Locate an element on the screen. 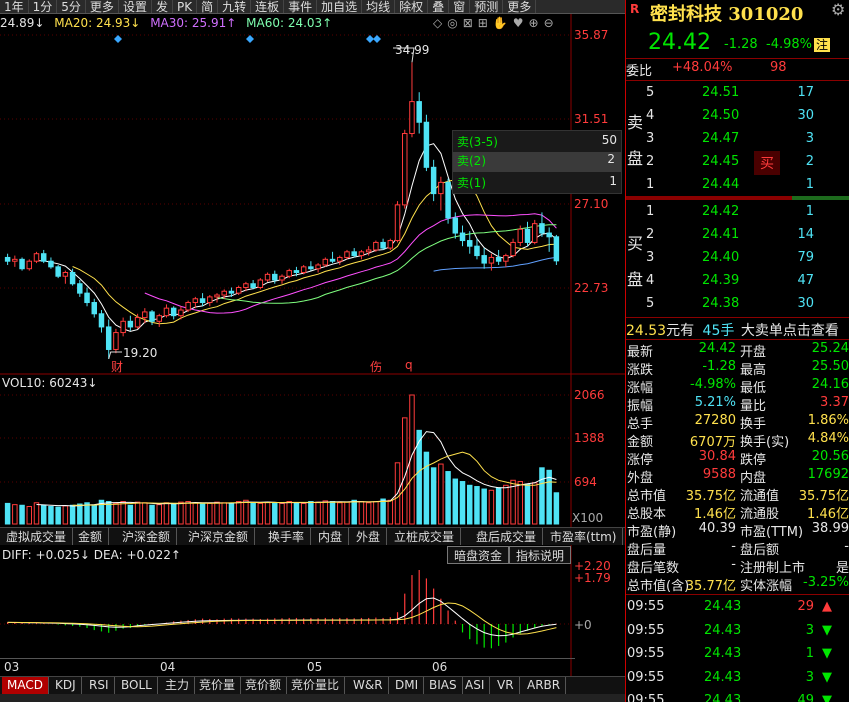 The width and height of the screenshot is (849, 702). indicator-tab-macd: MACD is located at coordinates (25, 685).